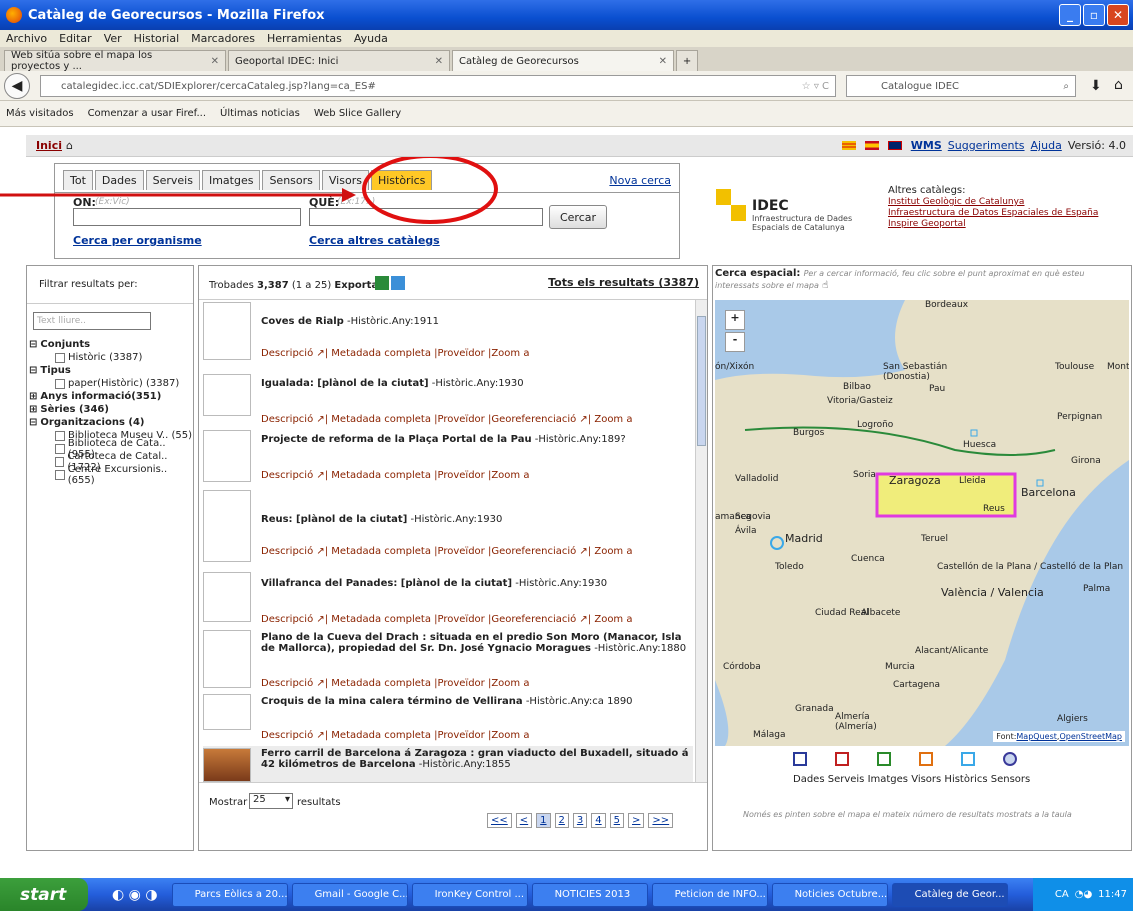  What do you see at coordinates (894, 145) in the screenshot?
I see `uk-flag-icon` at bounding box center [894, 145].